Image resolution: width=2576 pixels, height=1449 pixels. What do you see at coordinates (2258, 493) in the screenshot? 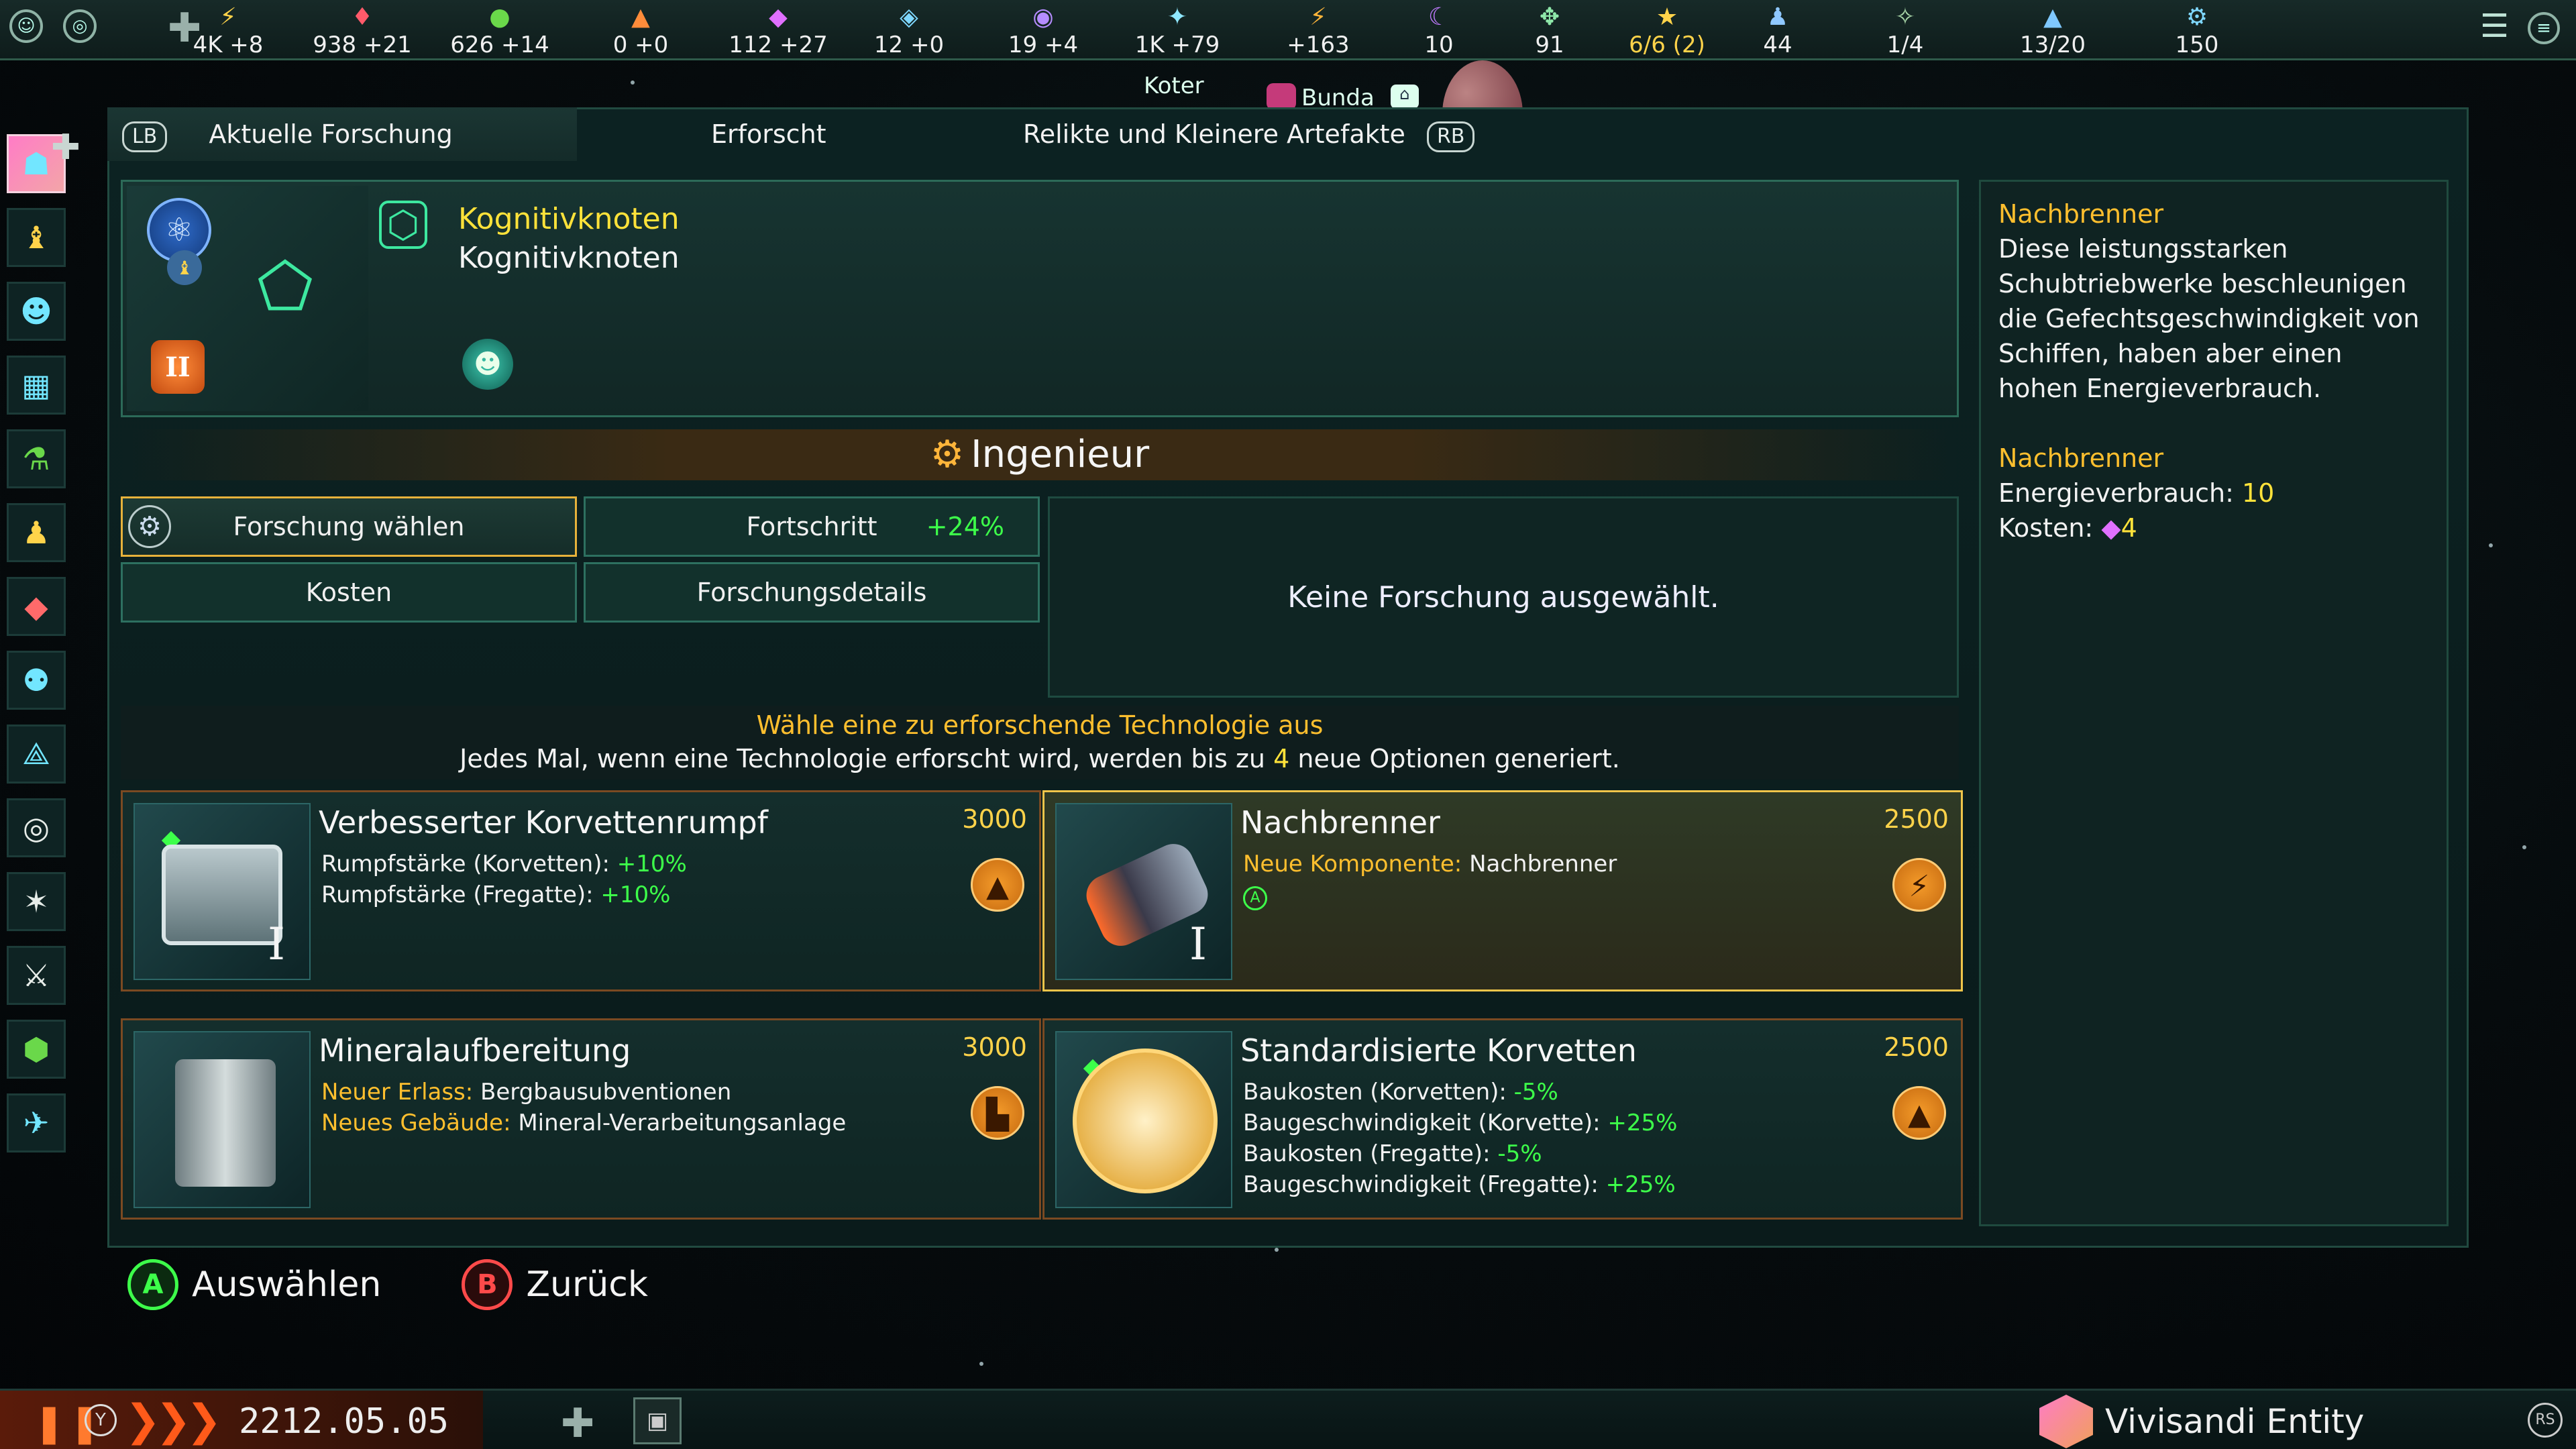
I see `stat-value: 10` at bounding box center [2258, 493].